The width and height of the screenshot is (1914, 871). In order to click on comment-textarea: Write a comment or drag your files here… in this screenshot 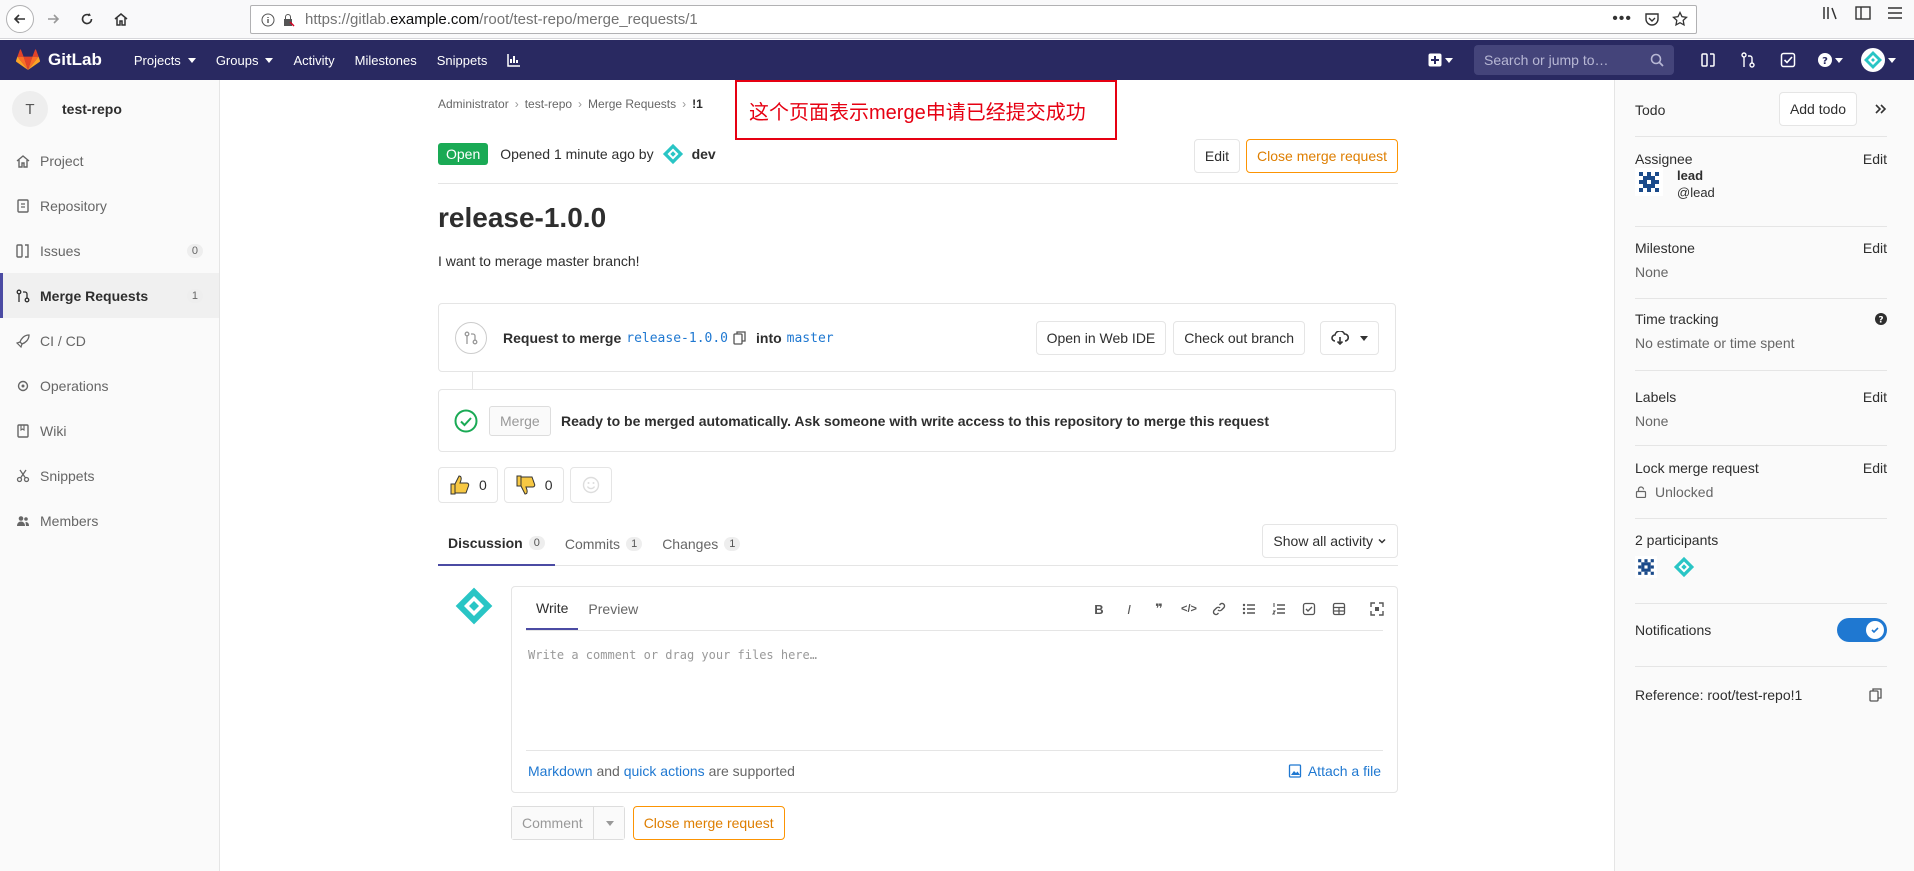, I will do `click(672, 655)`.